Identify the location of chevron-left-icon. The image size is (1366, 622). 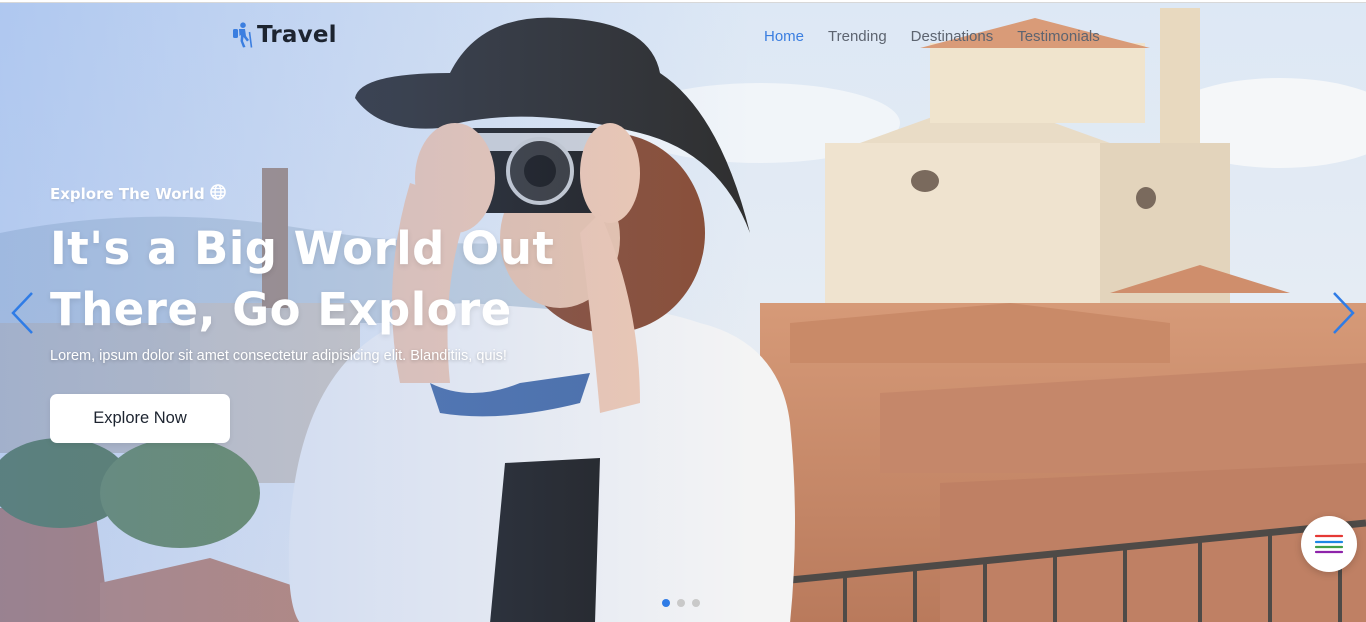
(22, 313).